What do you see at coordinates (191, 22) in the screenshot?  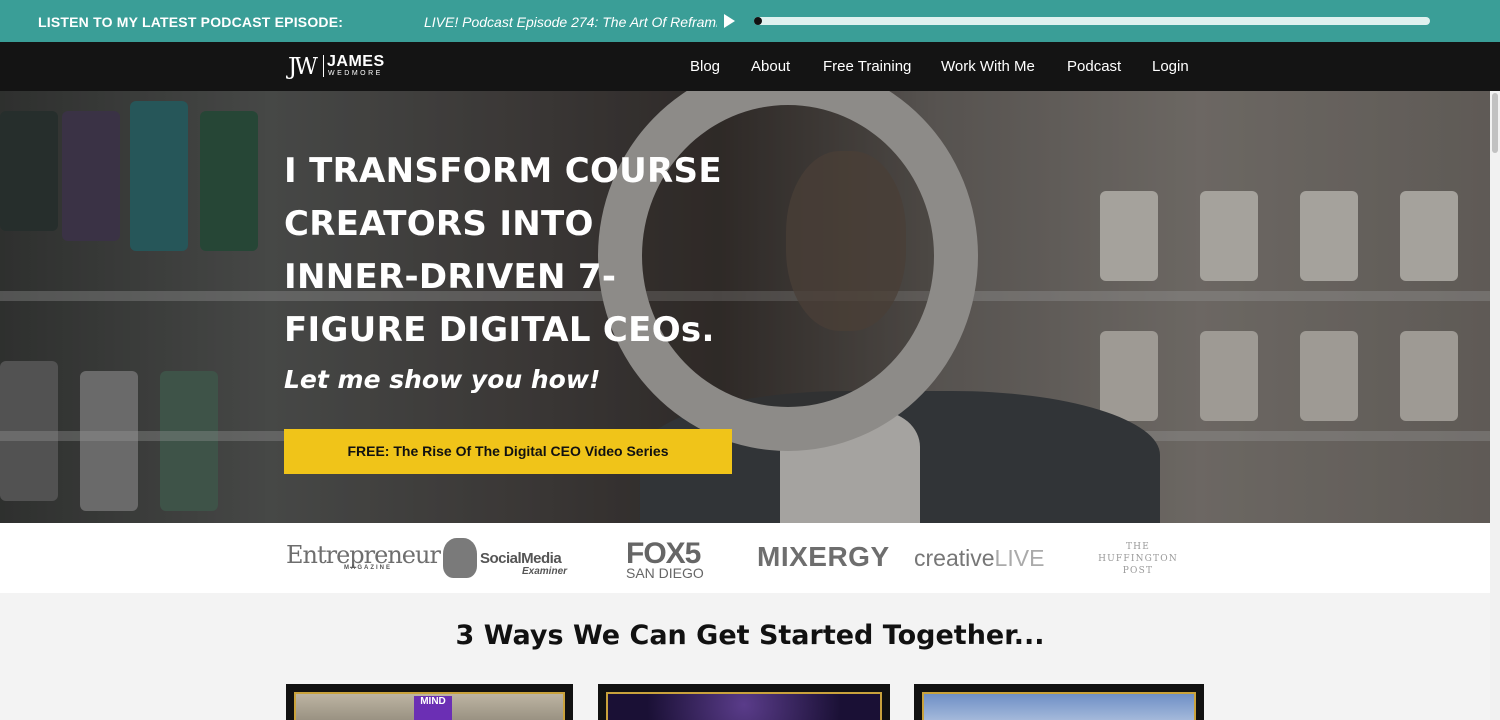 I see `podcast-label: LISTEN TO MY LATEST PODCAST EPISODE:` at bounding box center [191, 22].